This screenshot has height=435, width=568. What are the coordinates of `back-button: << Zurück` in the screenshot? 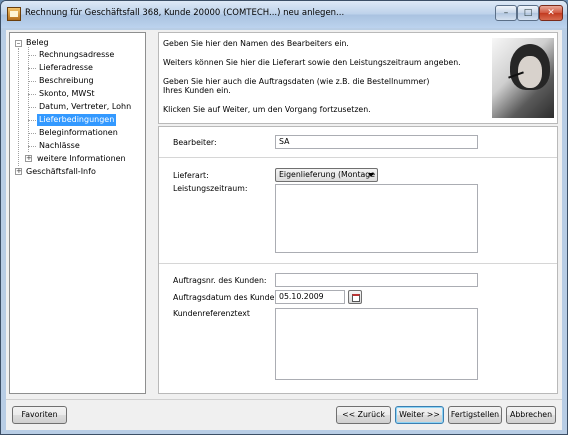 It's located at (363, 415).